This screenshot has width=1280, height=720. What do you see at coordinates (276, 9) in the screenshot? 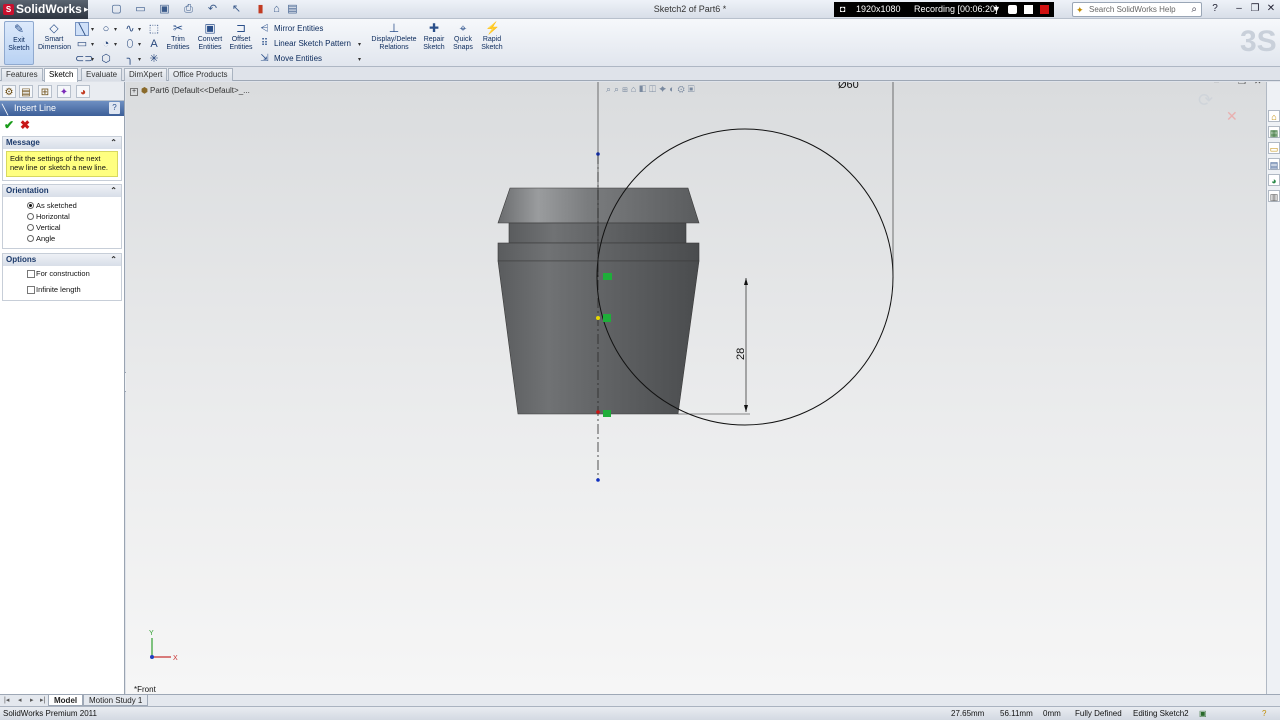
I see `file-properties-icon: ⌂` at bounding box center [276, 9].